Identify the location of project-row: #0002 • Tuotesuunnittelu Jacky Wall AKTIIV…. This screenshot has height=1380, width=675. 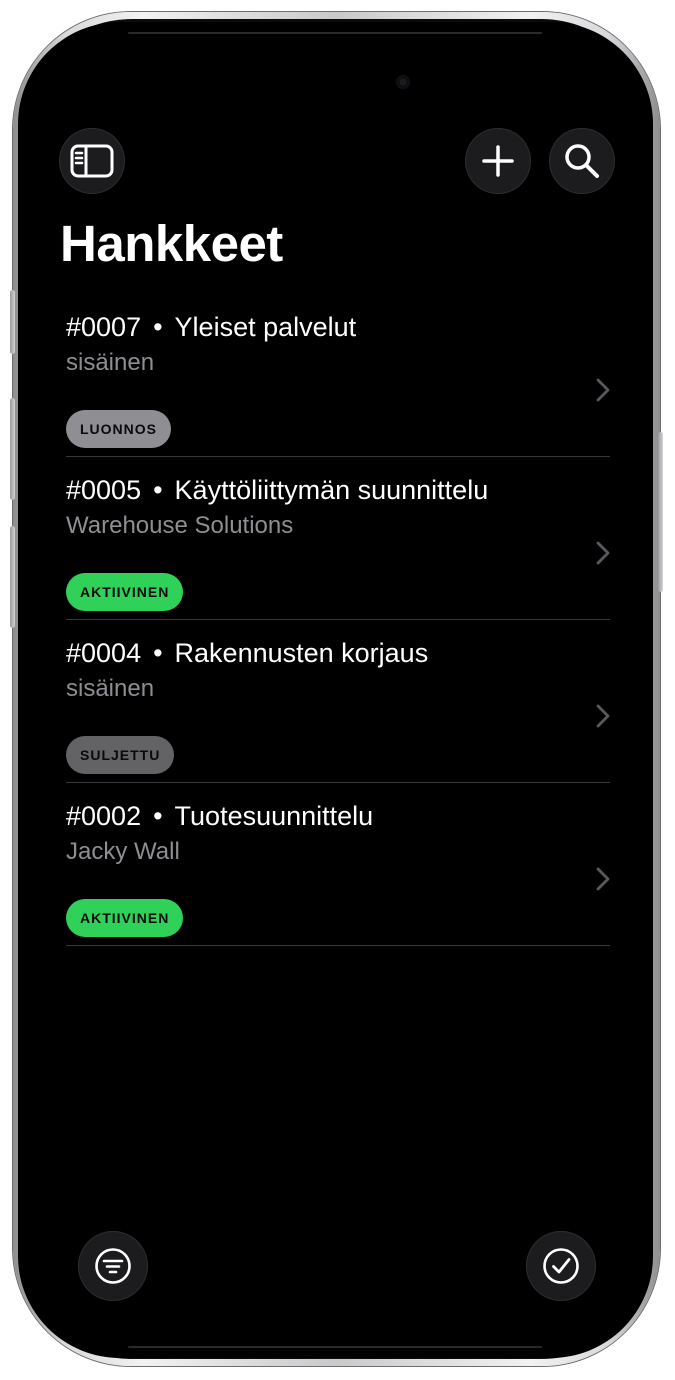
(338, 864).